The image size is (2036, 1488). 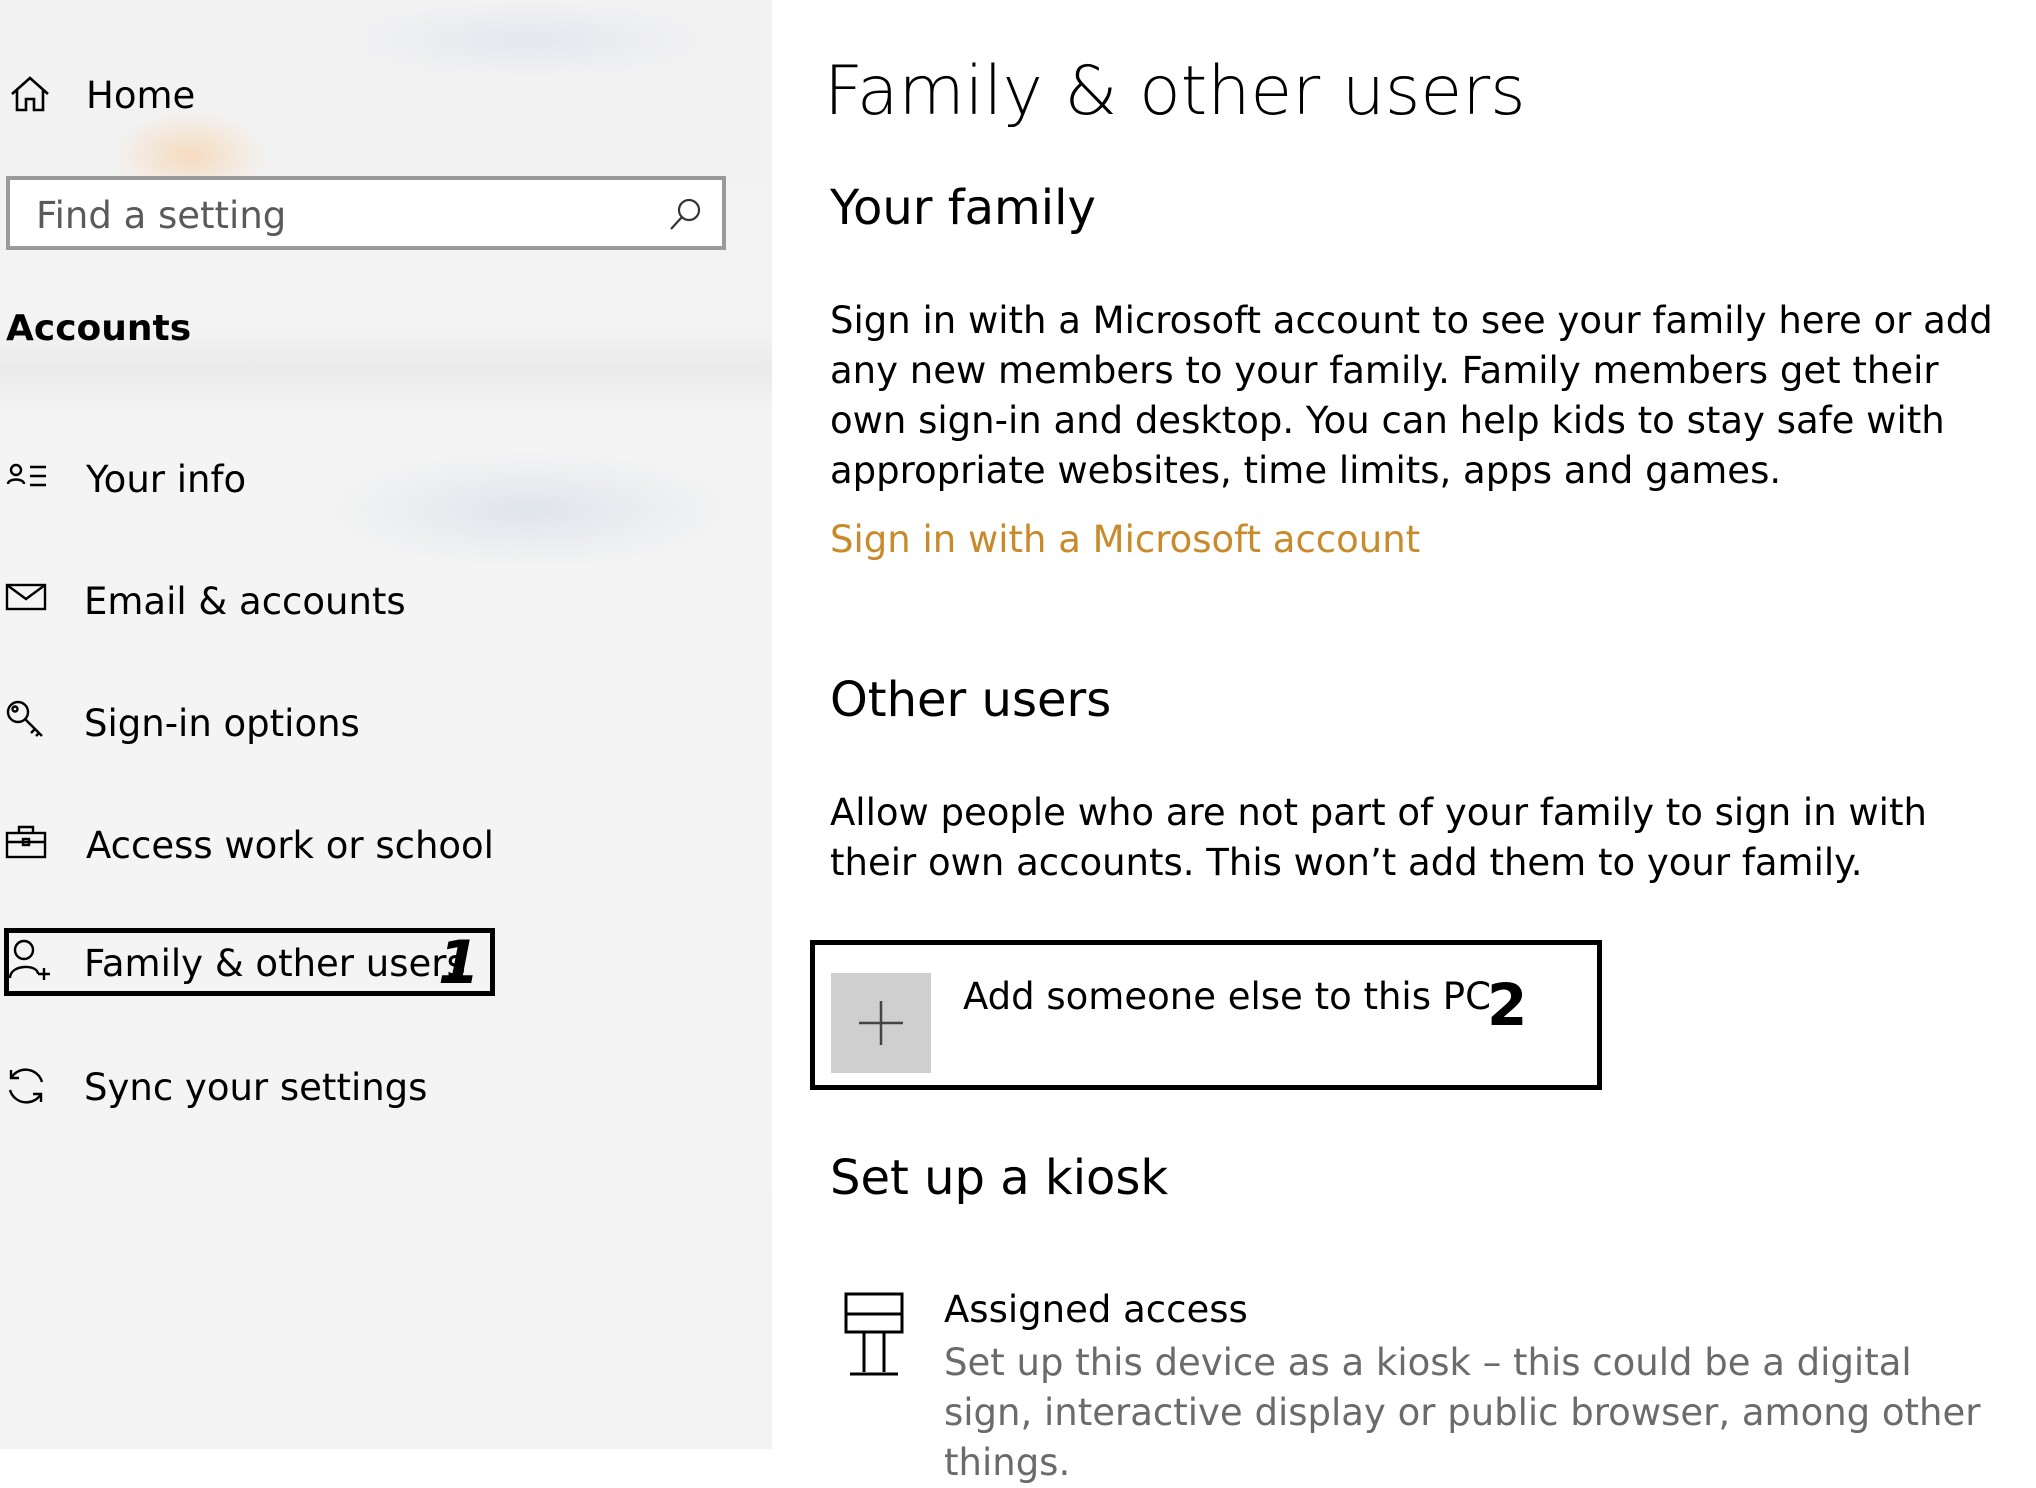 I want to click on sidebar-item-label: Access work or school, so click(x=290, y=845).